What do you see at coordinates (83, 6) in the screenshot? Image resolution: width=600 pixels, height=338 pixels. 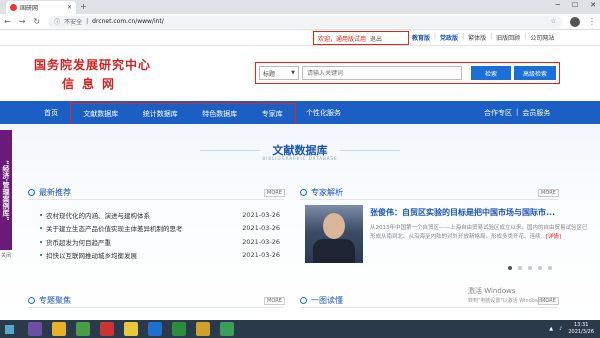 I see `new-tab-icon: +` at bounding box center [83, 6].